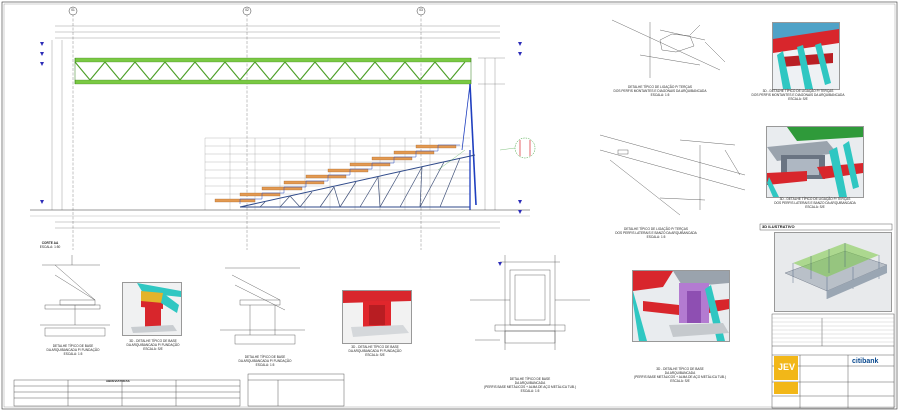  I want to click on 3d-view-base-fundacao-2, so click(377, 317).